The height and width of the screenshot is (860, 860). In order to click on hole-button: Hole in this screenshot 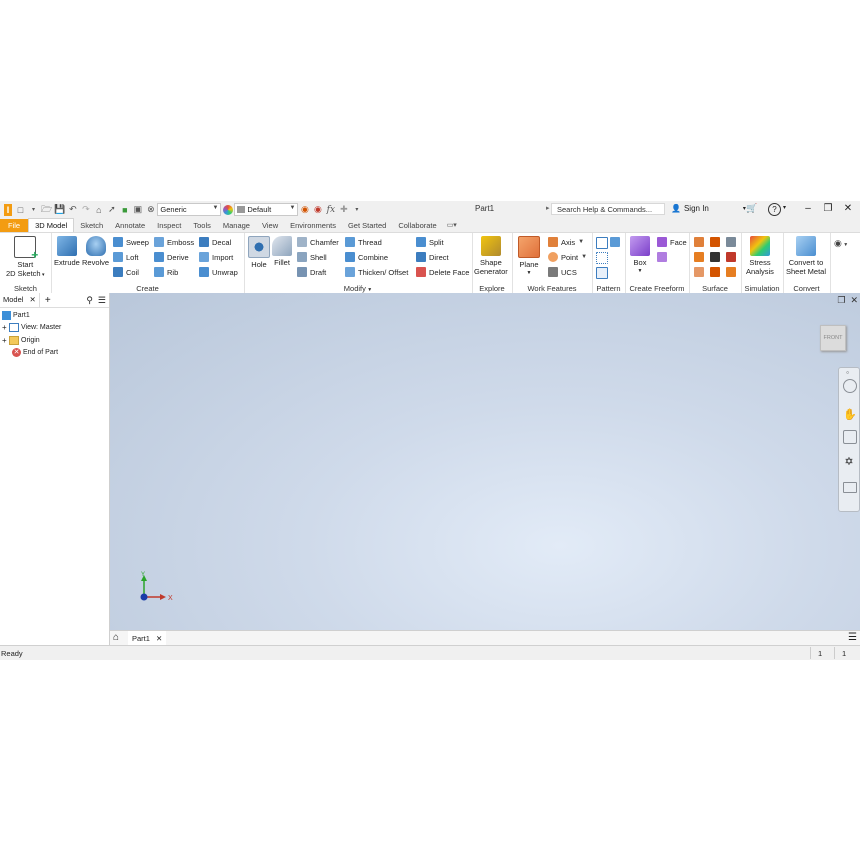, I will do `click(259, 252)`.